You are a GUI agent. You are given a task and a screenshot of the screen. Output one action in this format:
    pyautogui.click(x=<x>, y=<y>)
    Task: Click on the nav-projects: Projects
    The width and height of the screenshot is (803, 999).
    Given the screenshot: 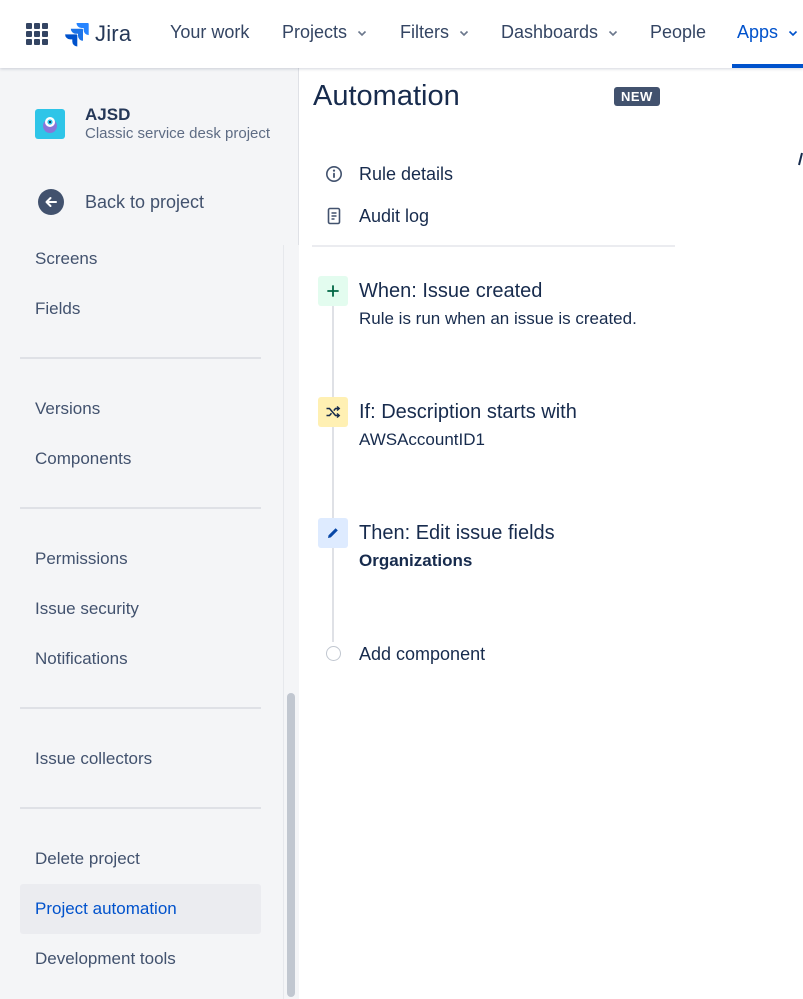 What is the action you would take?
    pyautogui.click(x=324, y=32)
    